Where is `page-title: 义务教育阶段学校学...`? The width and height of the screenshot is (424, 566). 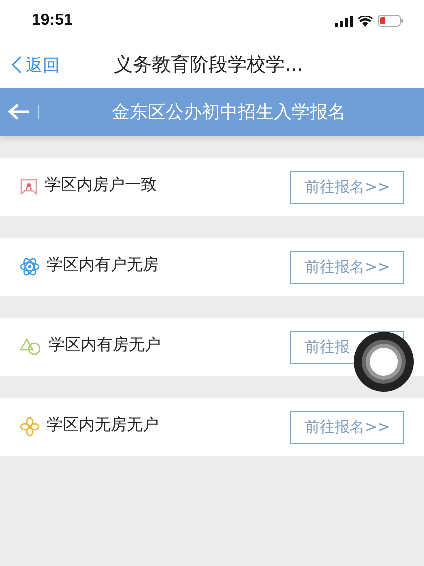
page-title: 义务教育阶段学校学... is located at coordinates (209, 65).